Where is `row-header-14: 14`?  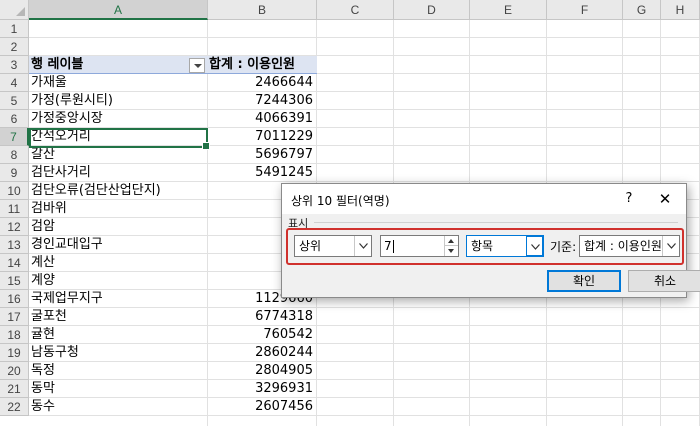
row-header-14: 14 is located at coordinates (14, 263).